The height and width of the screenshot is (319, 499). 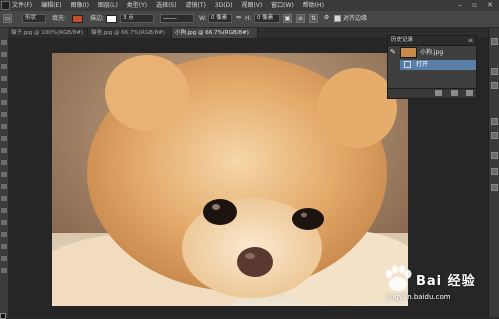 What do you see at coordinates (22, 5) in the screenshot?
I see `menu-file: 文件(F)` at bounding box center [22, 5].